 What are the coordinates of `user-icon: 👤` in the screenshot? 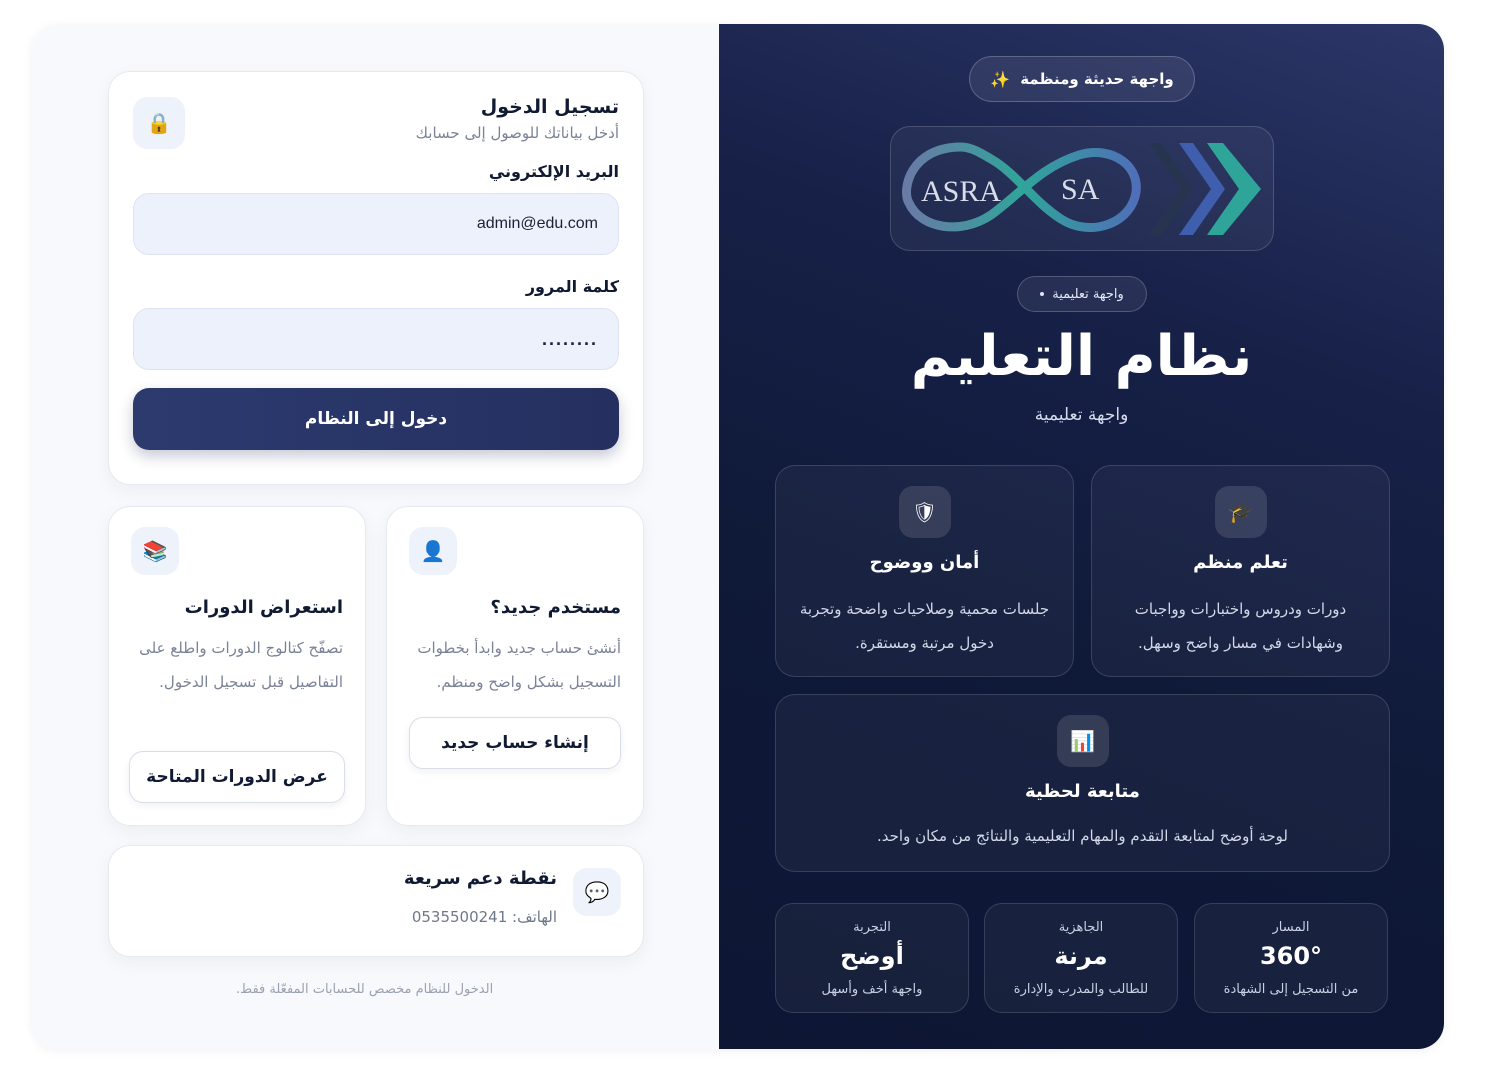 It's located at (433, 551).